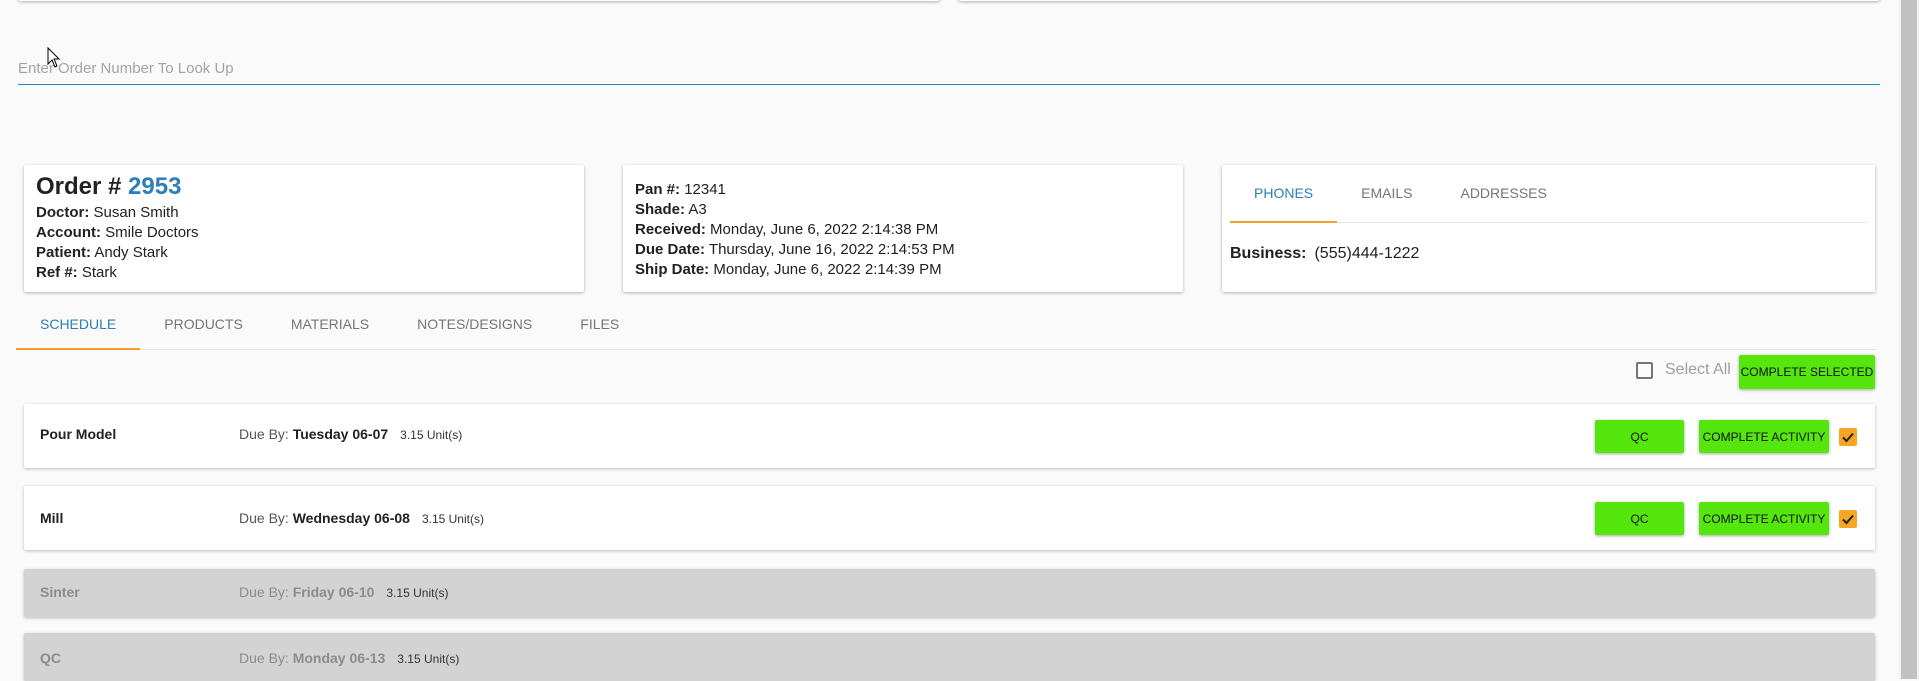 The width and height of the screenshot is (1919, 681). Describe the element at coordinates (361, 518) in the screenshot. I see `activity-due: Due By: Wednesday 06-08 3.15 Unit(s)` at that location.